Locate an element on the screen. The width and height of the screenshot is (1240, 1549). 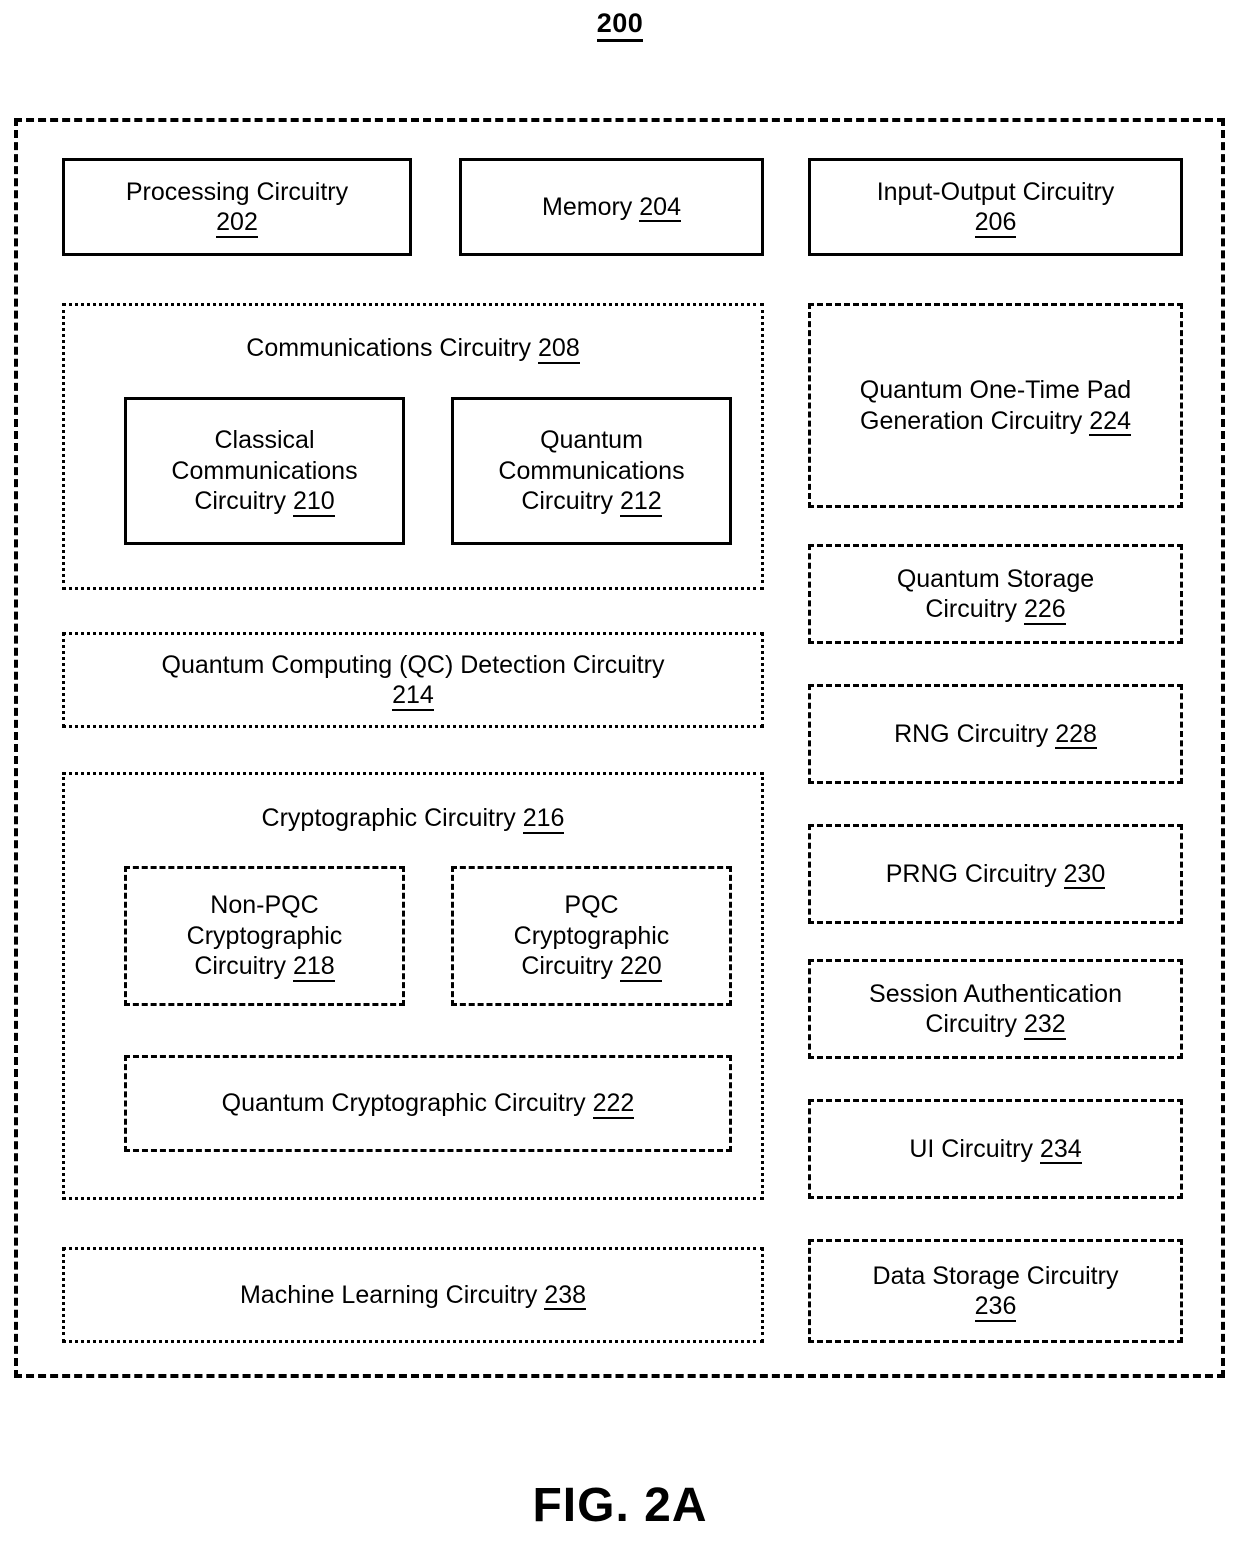
quantum-storage-circuitry-label: Quantum Storage Circuitry 226 is located at coordinates (995, 594).